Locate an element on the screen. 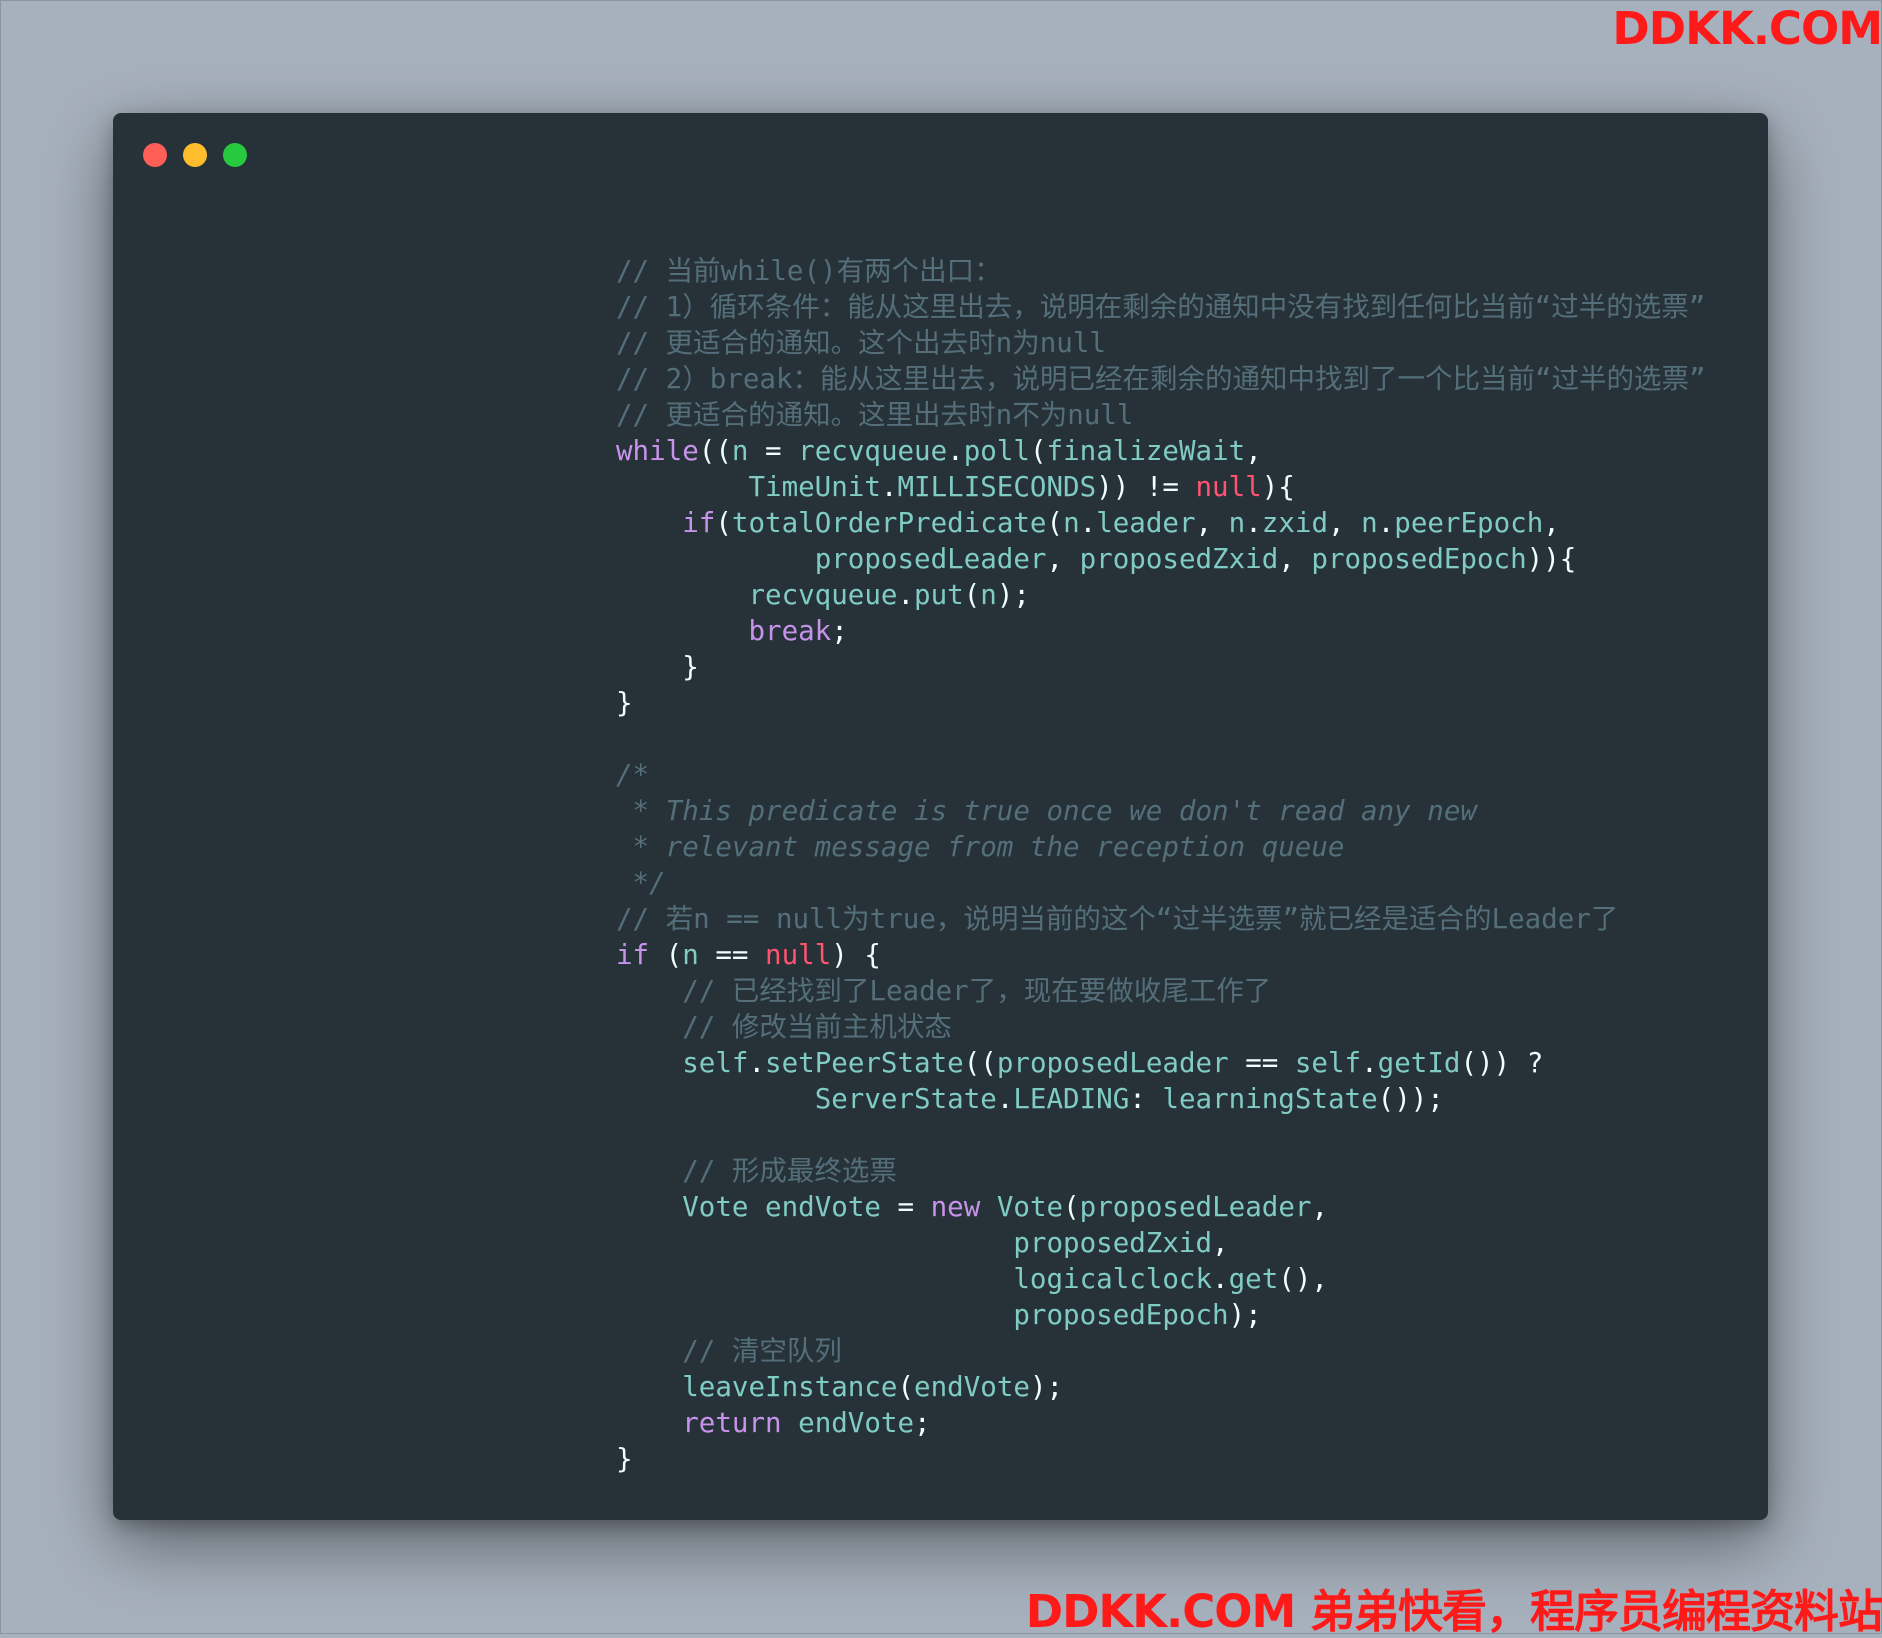  close-window-icon is located at coordinates (155, 155).